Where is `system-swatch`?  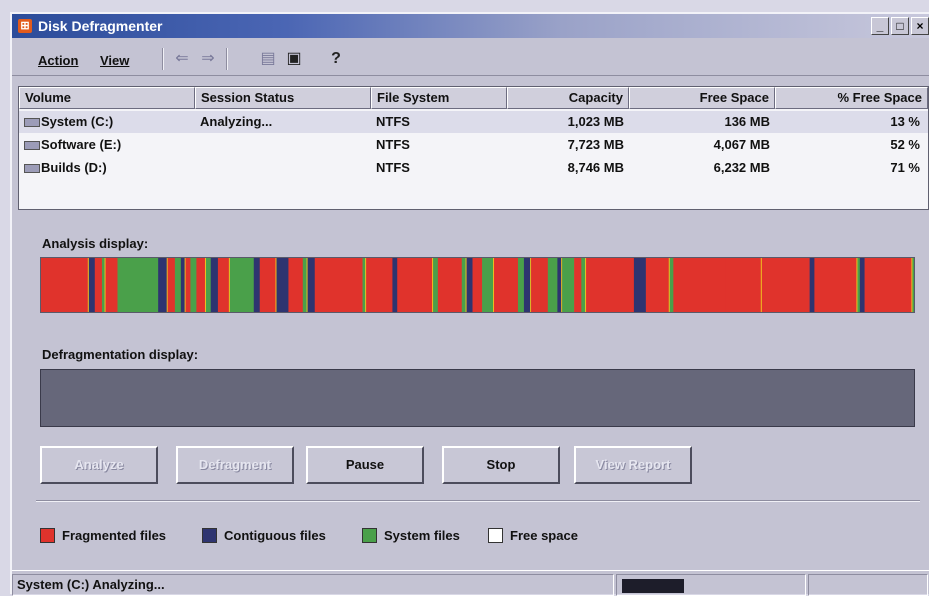
system-swatch is located at coordinates (369, 535).